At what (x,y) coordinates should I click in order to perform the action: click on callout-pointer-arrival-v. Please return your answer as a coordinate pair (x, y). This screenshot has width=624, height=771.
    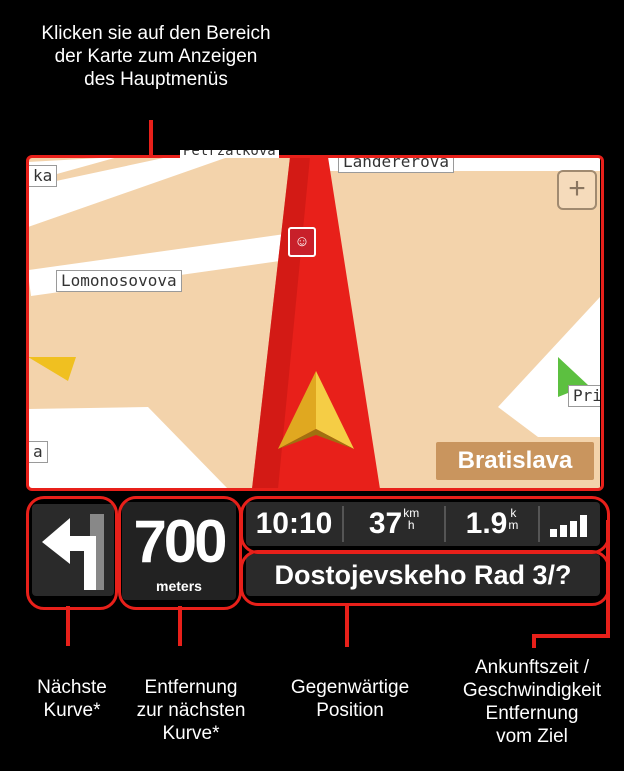
    Looking at the image, I should click on (534, 641).